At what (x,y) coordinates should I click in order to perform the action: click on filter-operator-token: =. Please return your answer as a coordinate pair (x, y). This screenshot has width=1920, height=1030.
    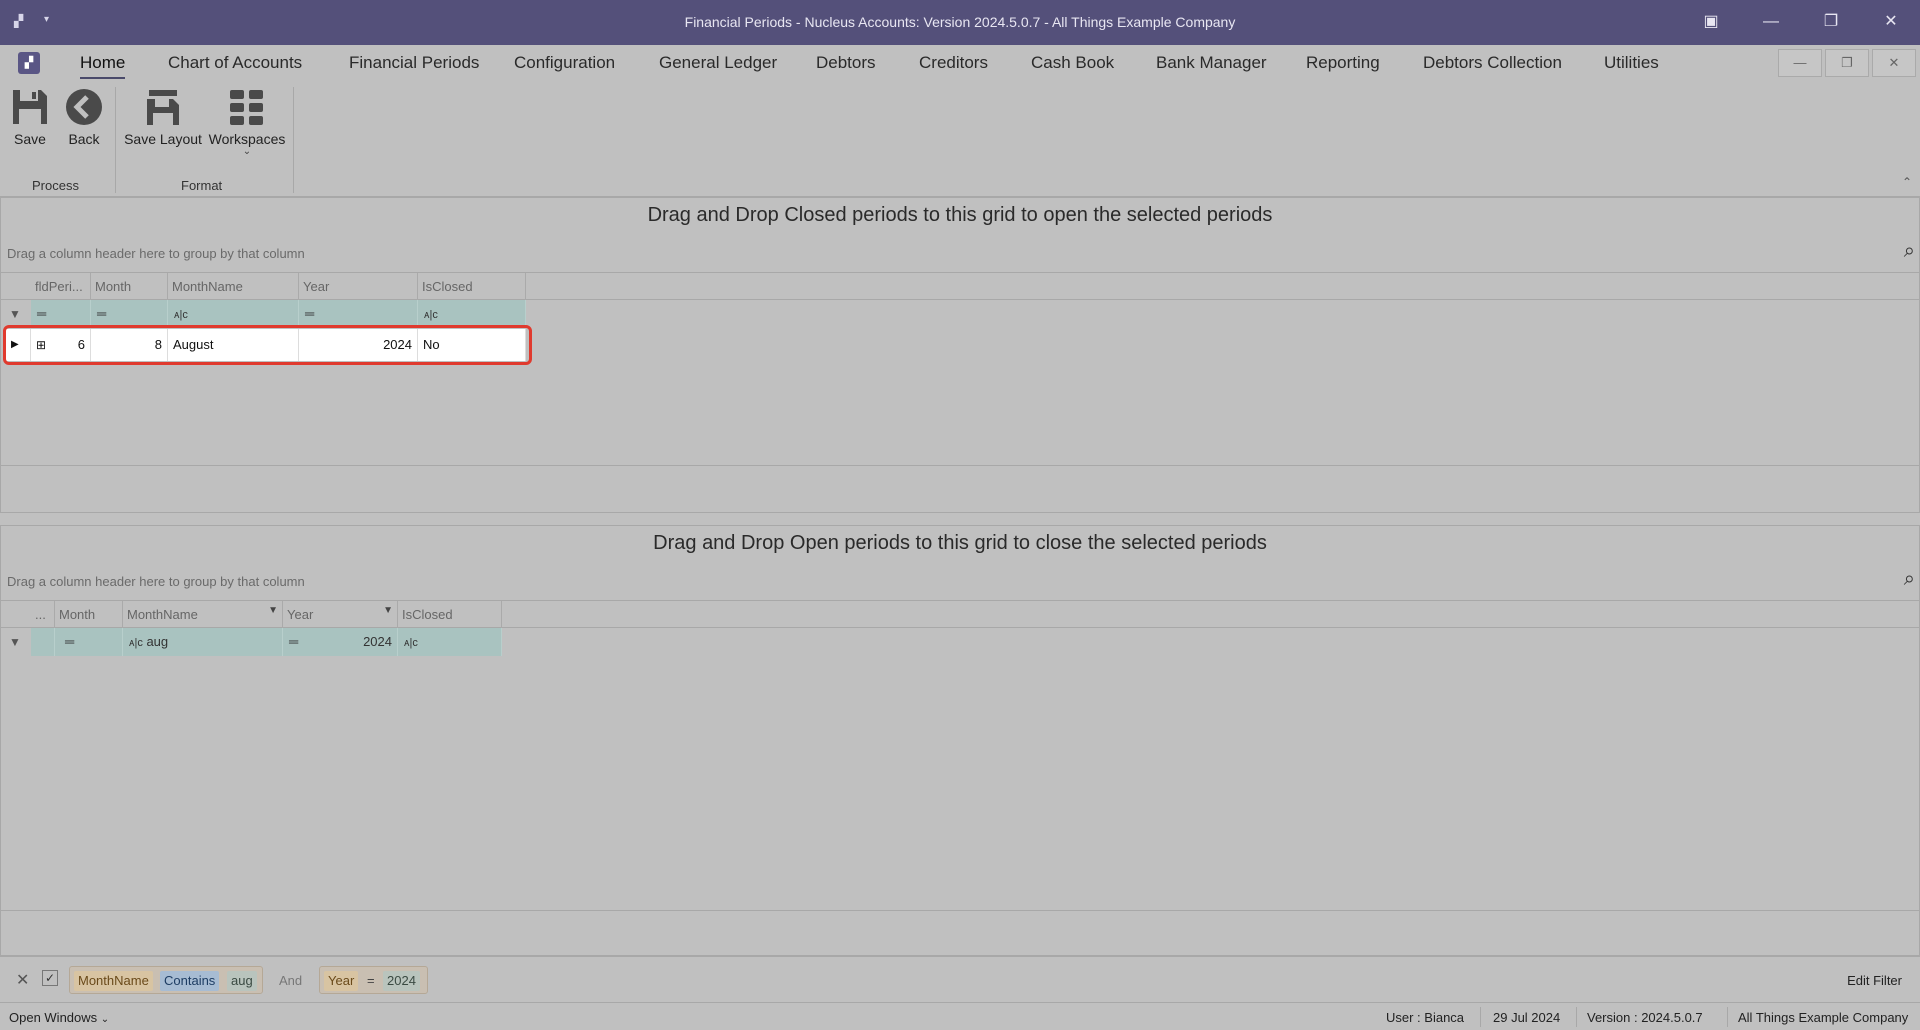
    Looking at the image, I should click on (371, 981).